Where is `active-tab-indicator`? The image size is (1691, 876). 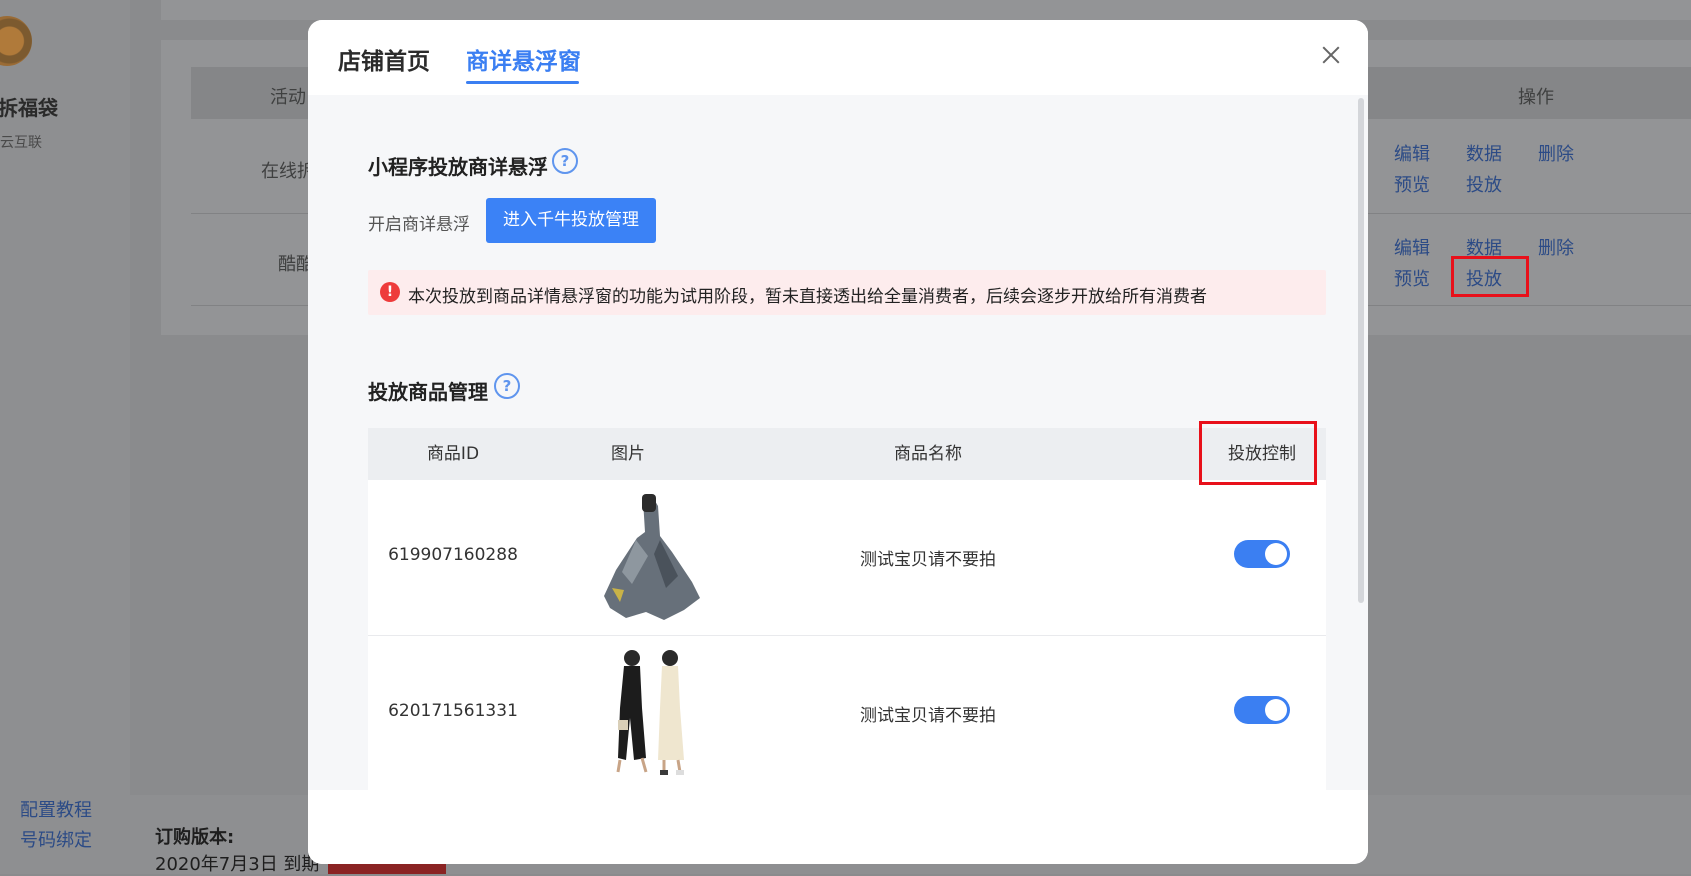 active-tab-indicator is located at coordinates (522, 82).